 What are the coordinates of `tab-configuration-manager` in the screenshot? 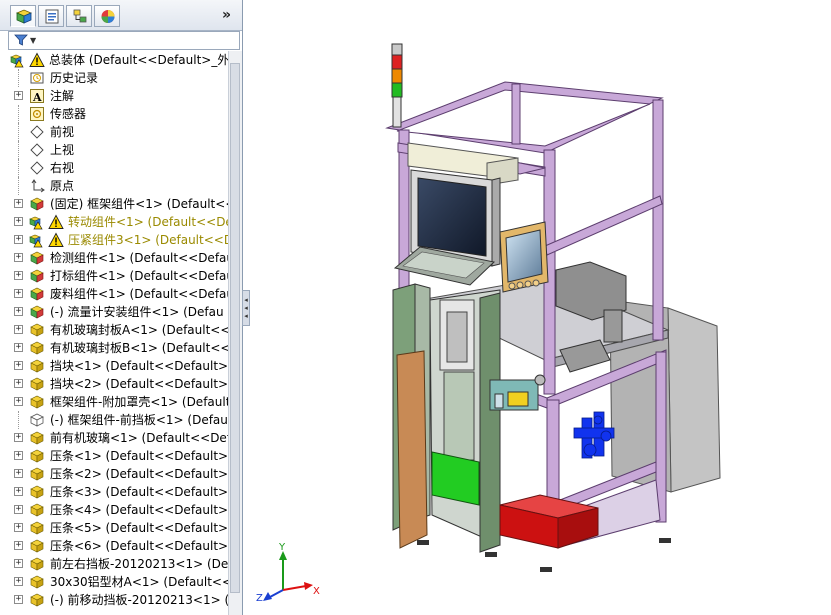 It's located at (79, 16).